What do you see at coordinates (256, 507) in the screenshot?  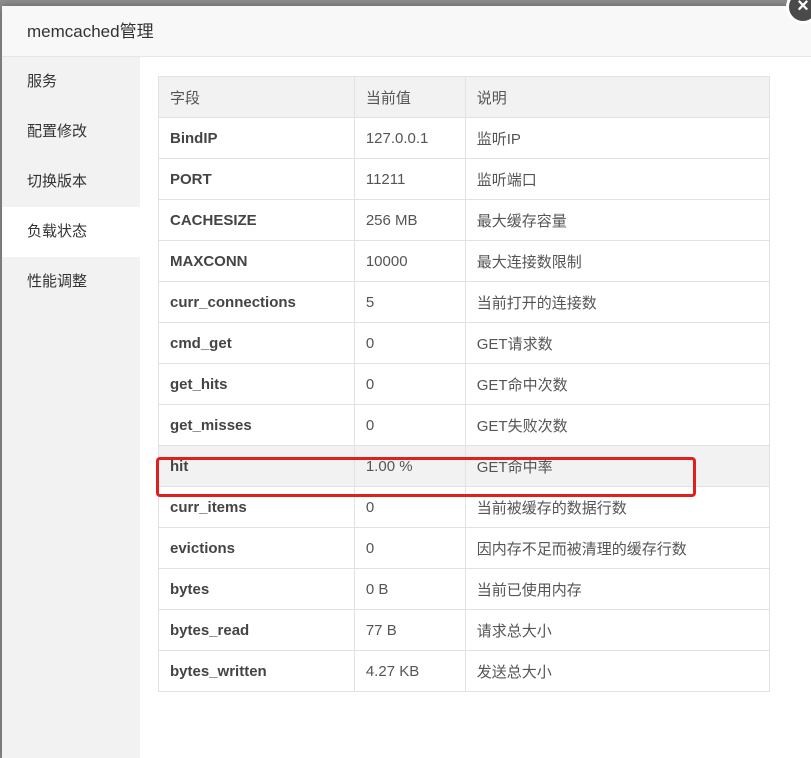 I see `row-field: curr_items` at bounding box center [256, 507].